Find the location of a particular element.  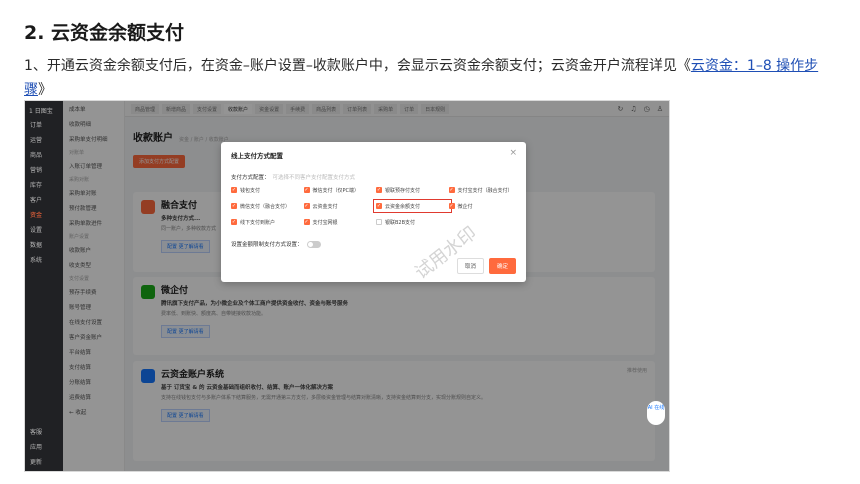

sidebar-item: 设置 is located at coordinates (44, 229).